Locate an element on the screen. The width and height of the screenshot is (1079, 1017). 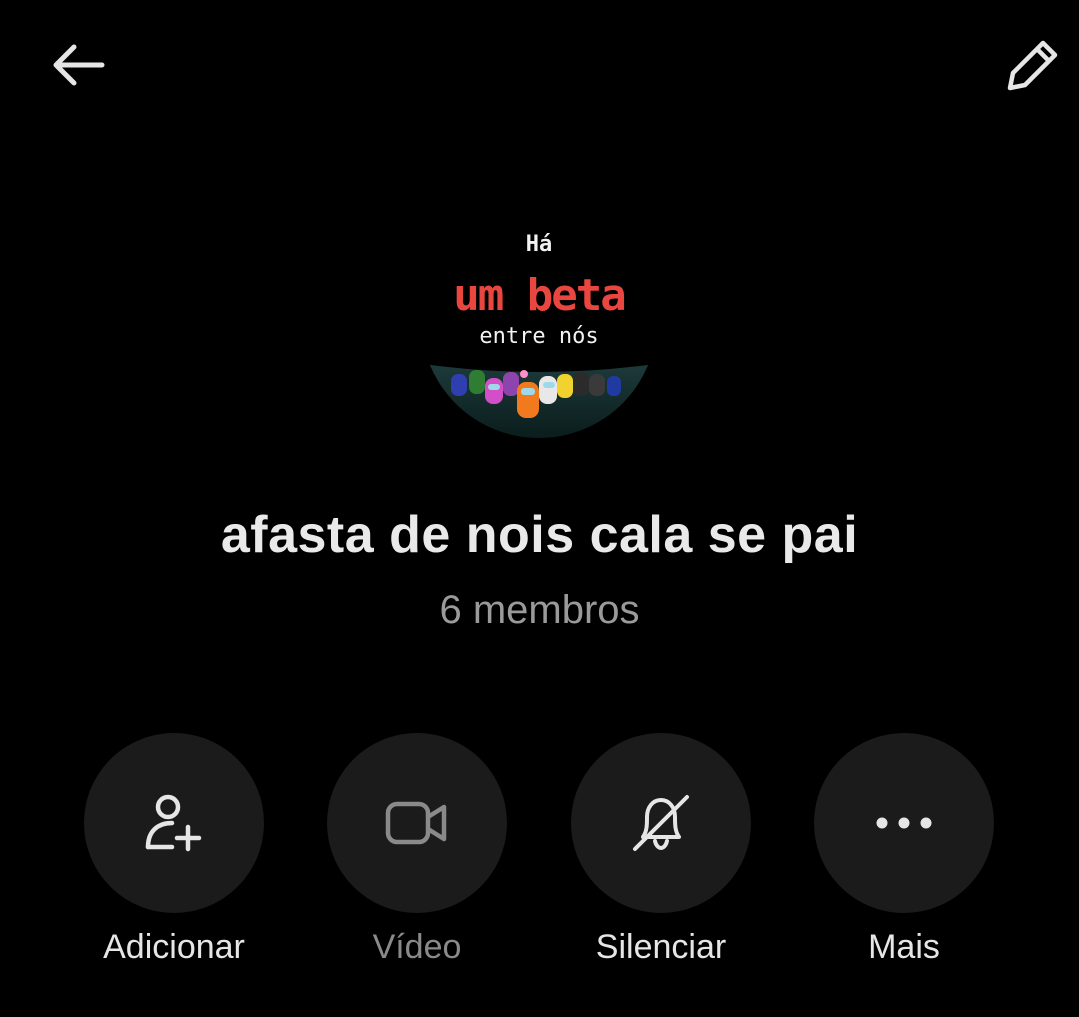
back-button is located at coordinates (78, 65).